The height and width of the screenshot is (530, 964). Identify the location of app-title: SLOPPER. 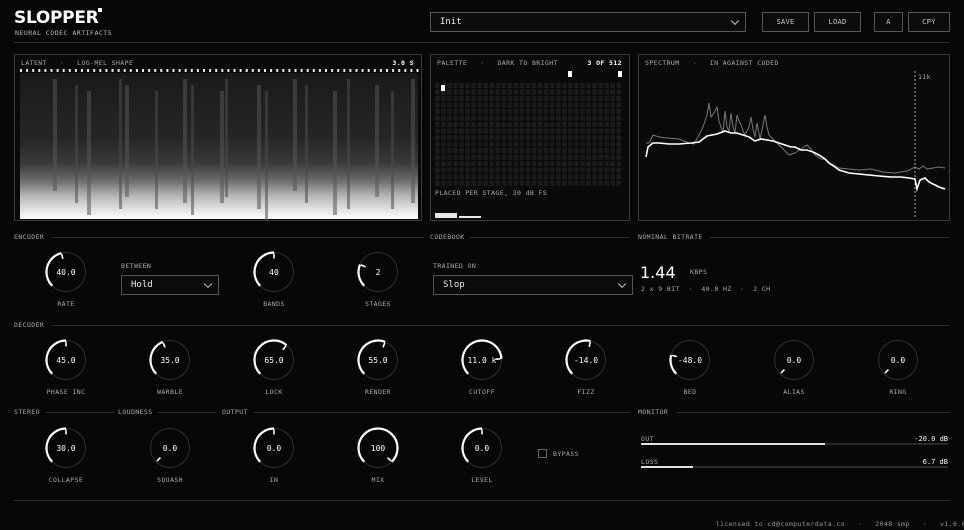
(56, 18).